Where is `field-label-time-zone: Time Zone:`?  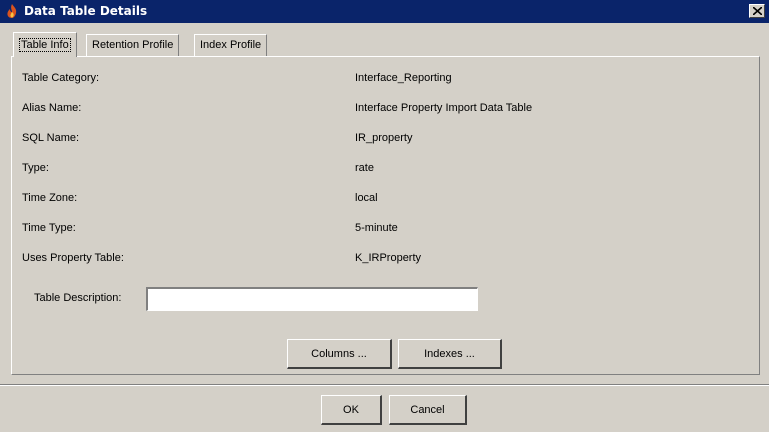
field-label-time-zone: Time Zone: is located at coordinates (50, 198).